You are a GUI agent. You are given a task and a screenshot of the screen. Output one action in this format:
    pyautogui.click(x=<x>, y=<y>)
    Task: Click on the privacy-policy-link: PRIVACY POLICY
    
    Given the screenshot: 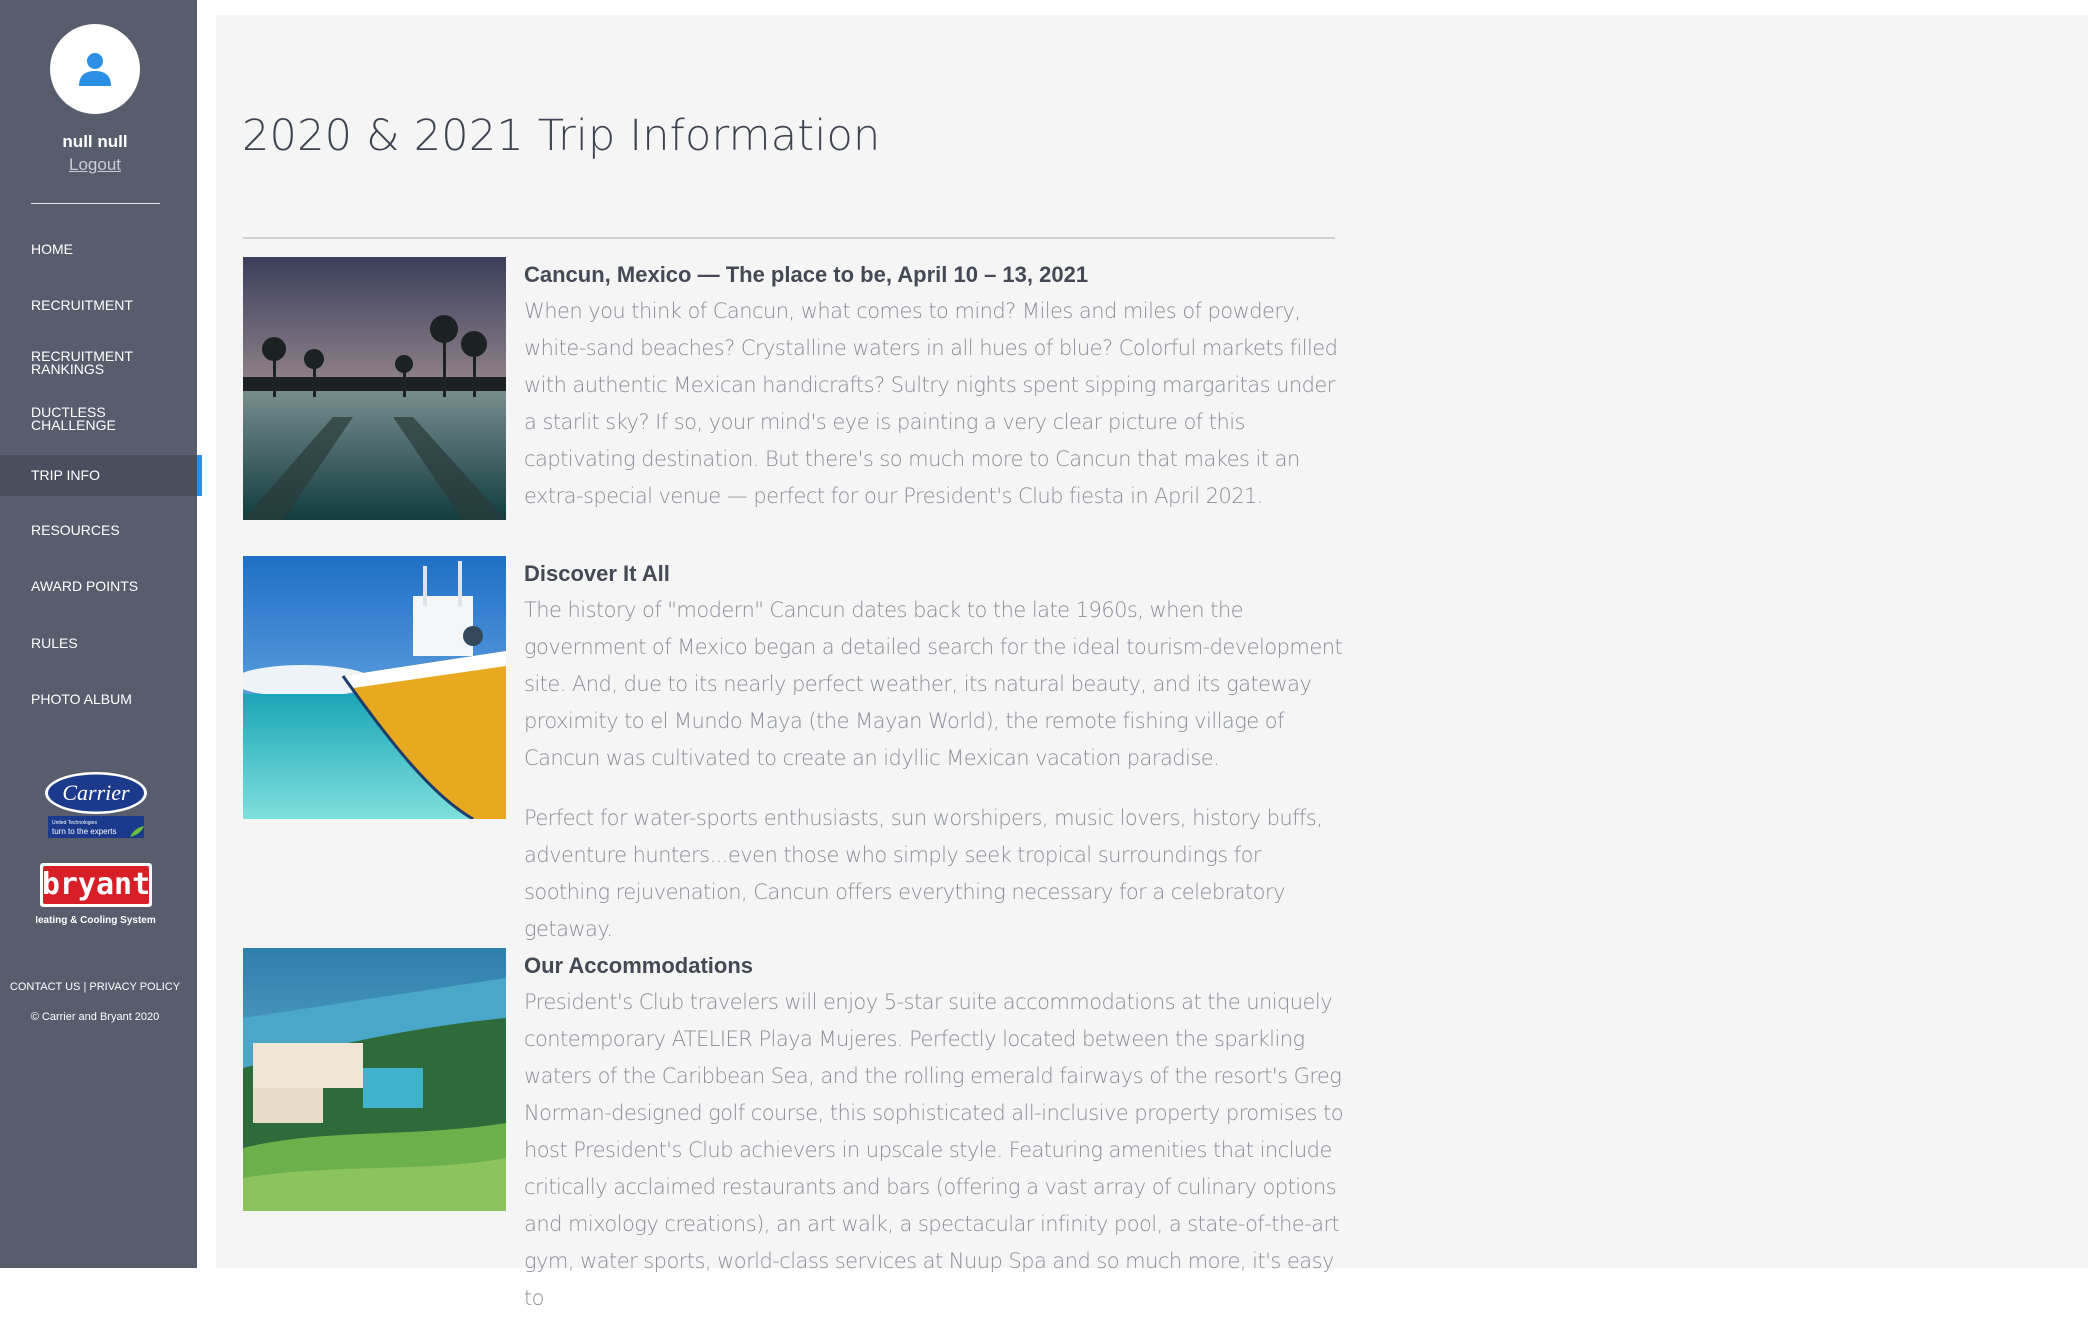 What is the action you would take?
    pyautogui.click(x=134, y=987)
    